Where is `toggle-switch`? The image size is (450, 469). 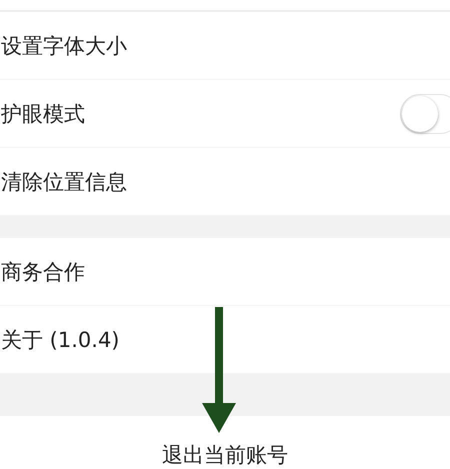 toggle-switch is located at coordinates (425, 114).